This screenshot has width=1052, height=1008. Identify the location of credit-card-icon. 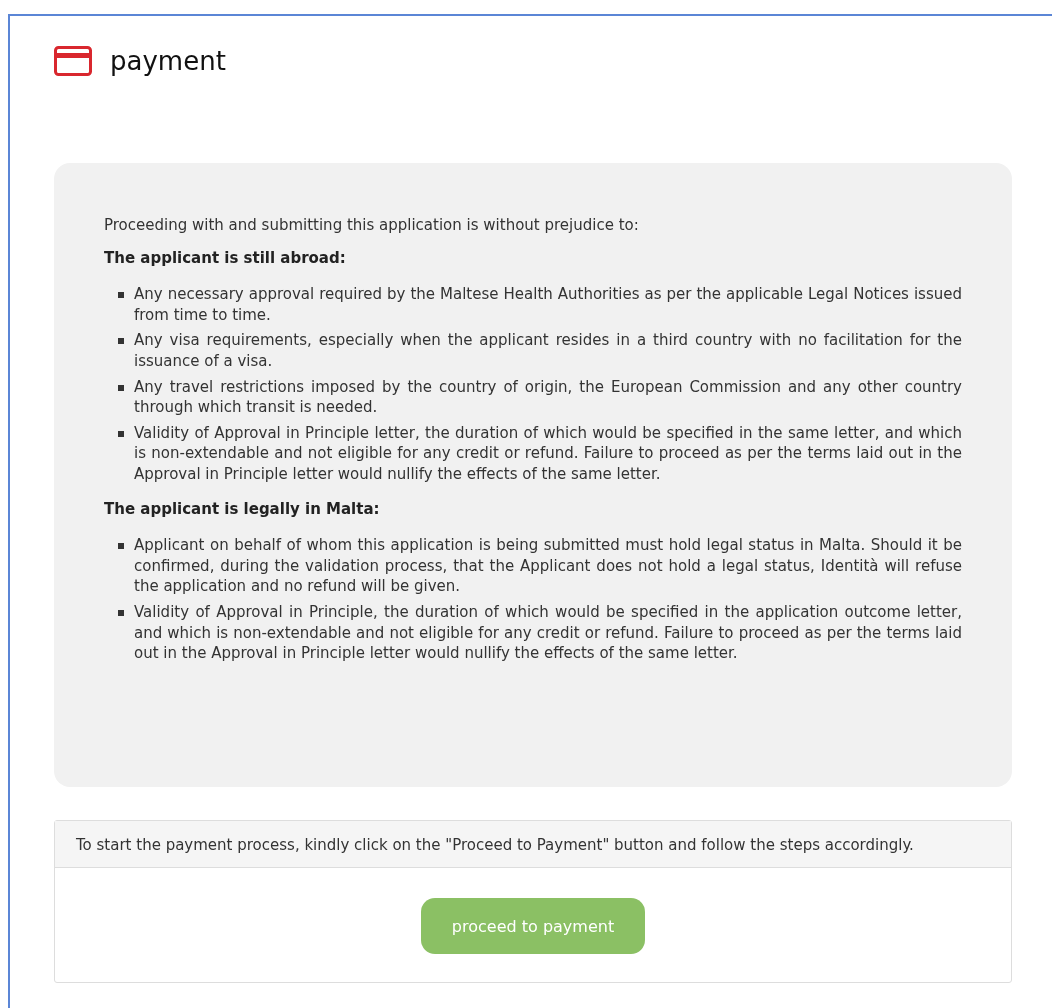
(73, 61).